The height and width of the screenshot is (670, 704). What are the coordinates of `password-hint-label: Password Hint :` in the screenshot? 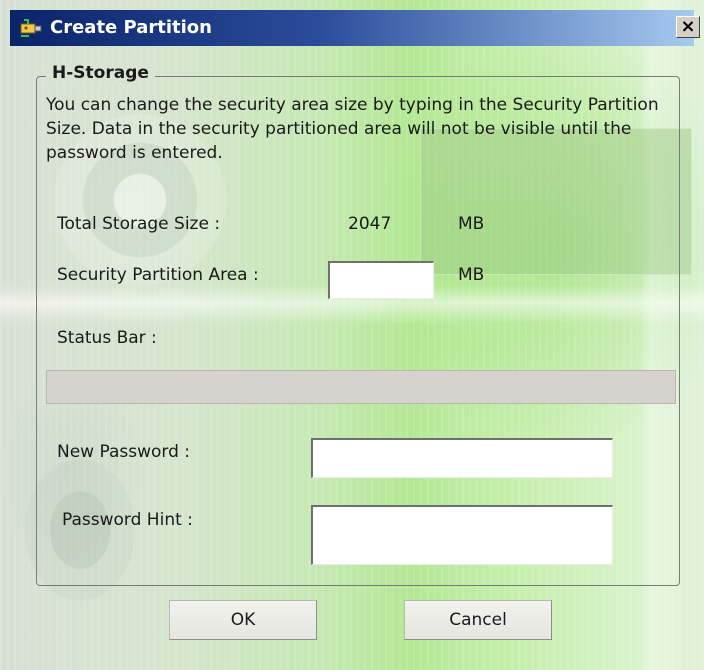 It's located at (127, 520).